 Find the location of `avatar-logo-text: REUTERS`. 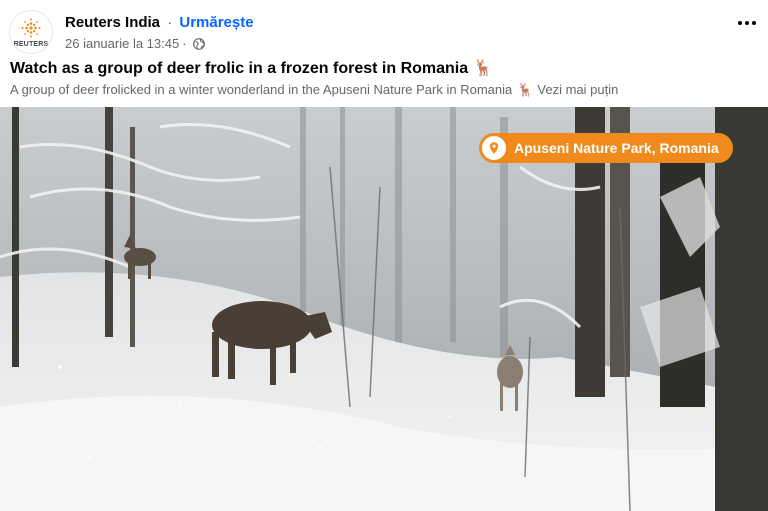

avatar-logo-text: REUTERS is located at coordinates (31, 44).